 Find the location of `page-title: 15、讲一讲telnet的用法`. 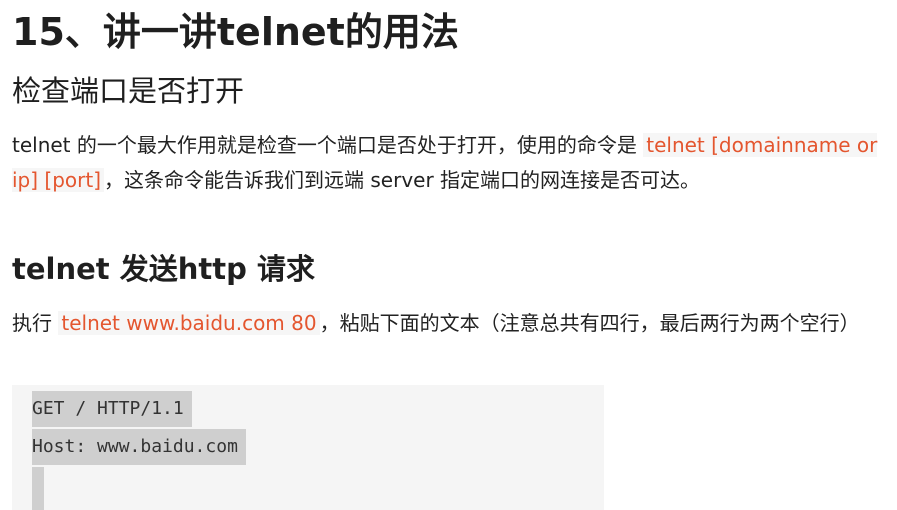

page-title: 15、讲一讲telnet的用法 is located at coordinates (235, 32).